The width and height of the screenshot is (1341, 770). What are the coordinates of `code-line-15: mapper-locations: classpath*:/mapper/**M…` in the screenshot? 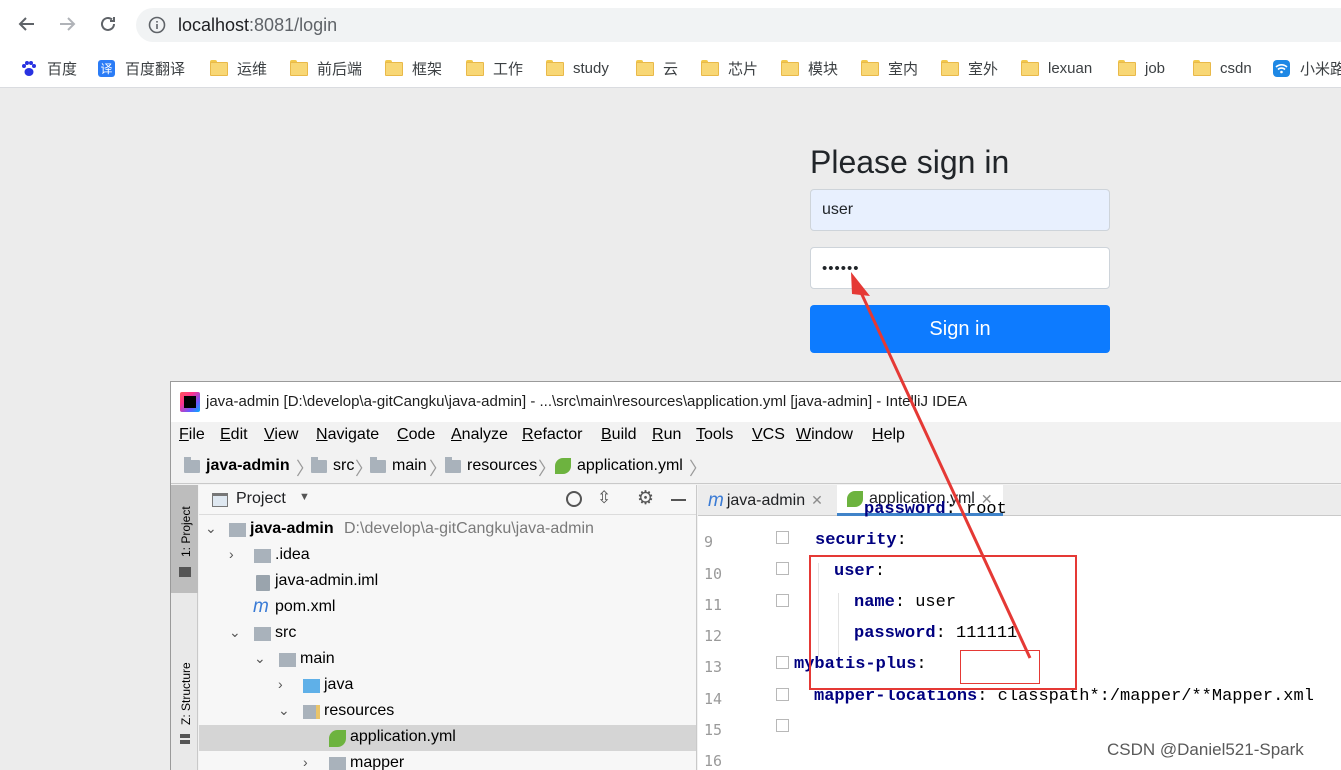 It's located at (1064, 696).